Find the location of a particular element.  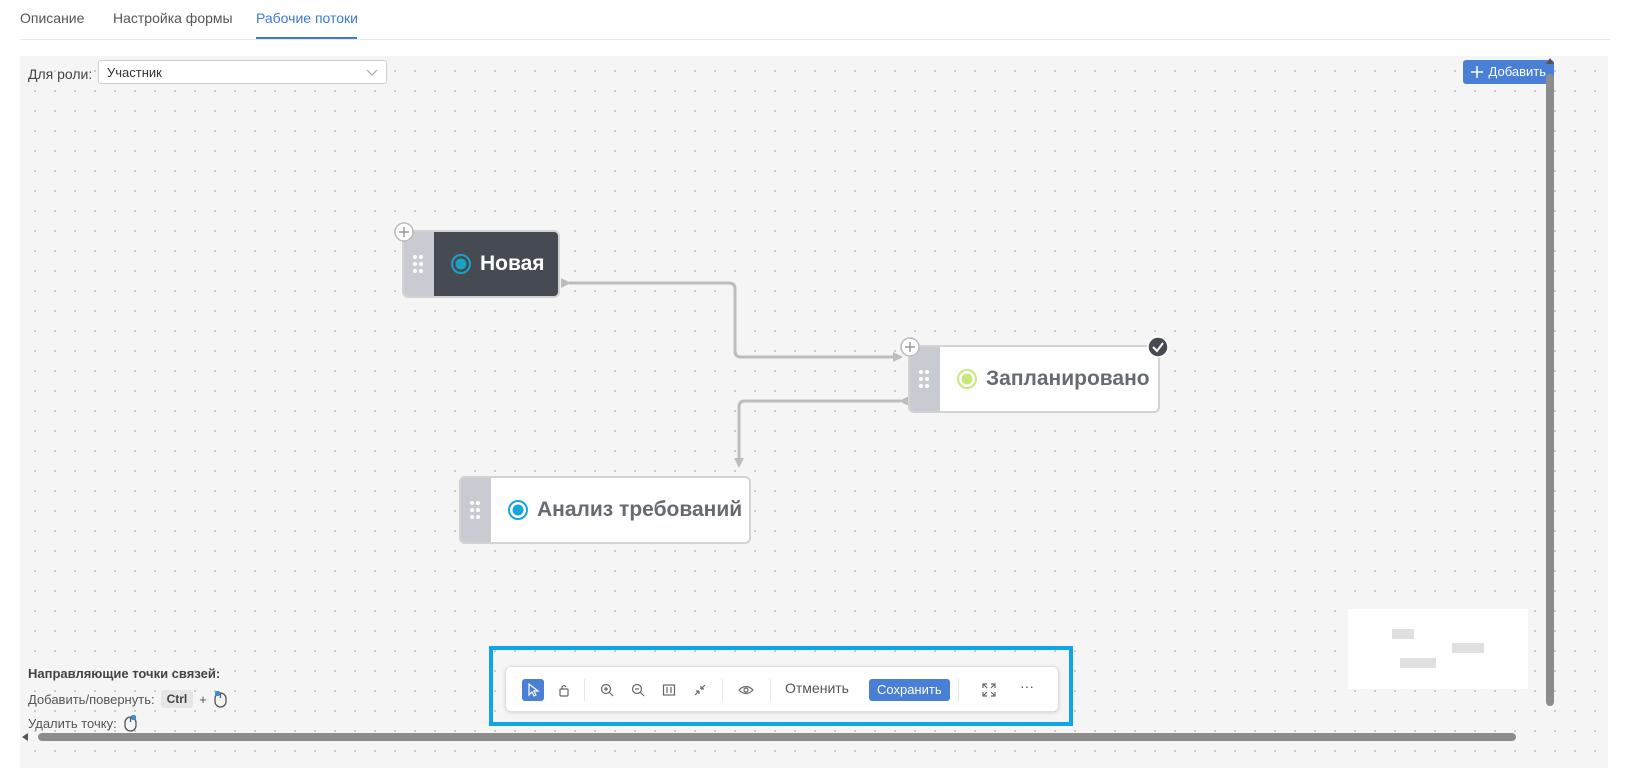

save-button: Сохранить is located at coordinates (909, 690).